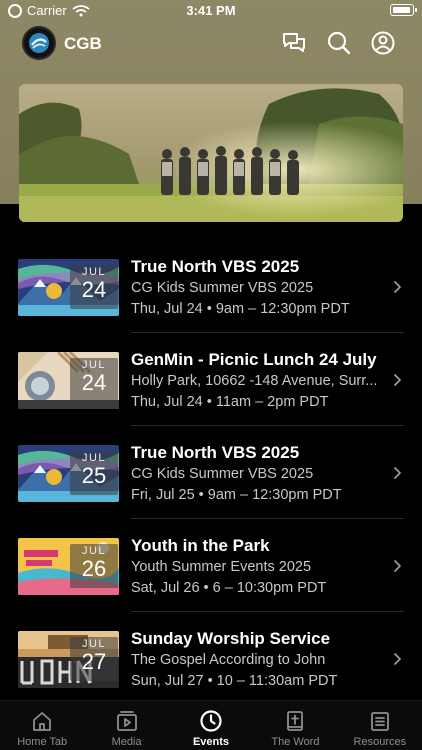 This screenshot has height=750, width=422. I want to click on tab-label: Home Tab, so click(42, 742).